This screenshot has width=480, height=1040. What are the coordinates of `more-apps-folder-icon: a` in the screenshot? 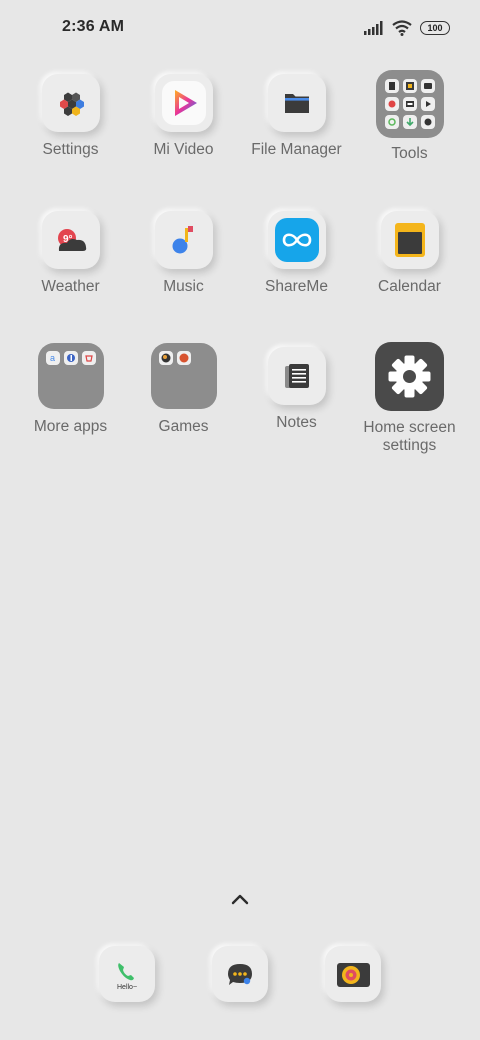 It's located at (70, 376).